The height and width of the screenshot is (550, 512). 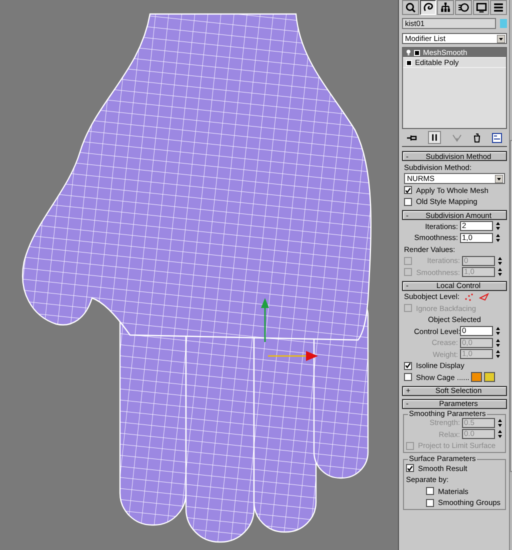 I want to click on magnifier-icon, so click(x=410, y=7).